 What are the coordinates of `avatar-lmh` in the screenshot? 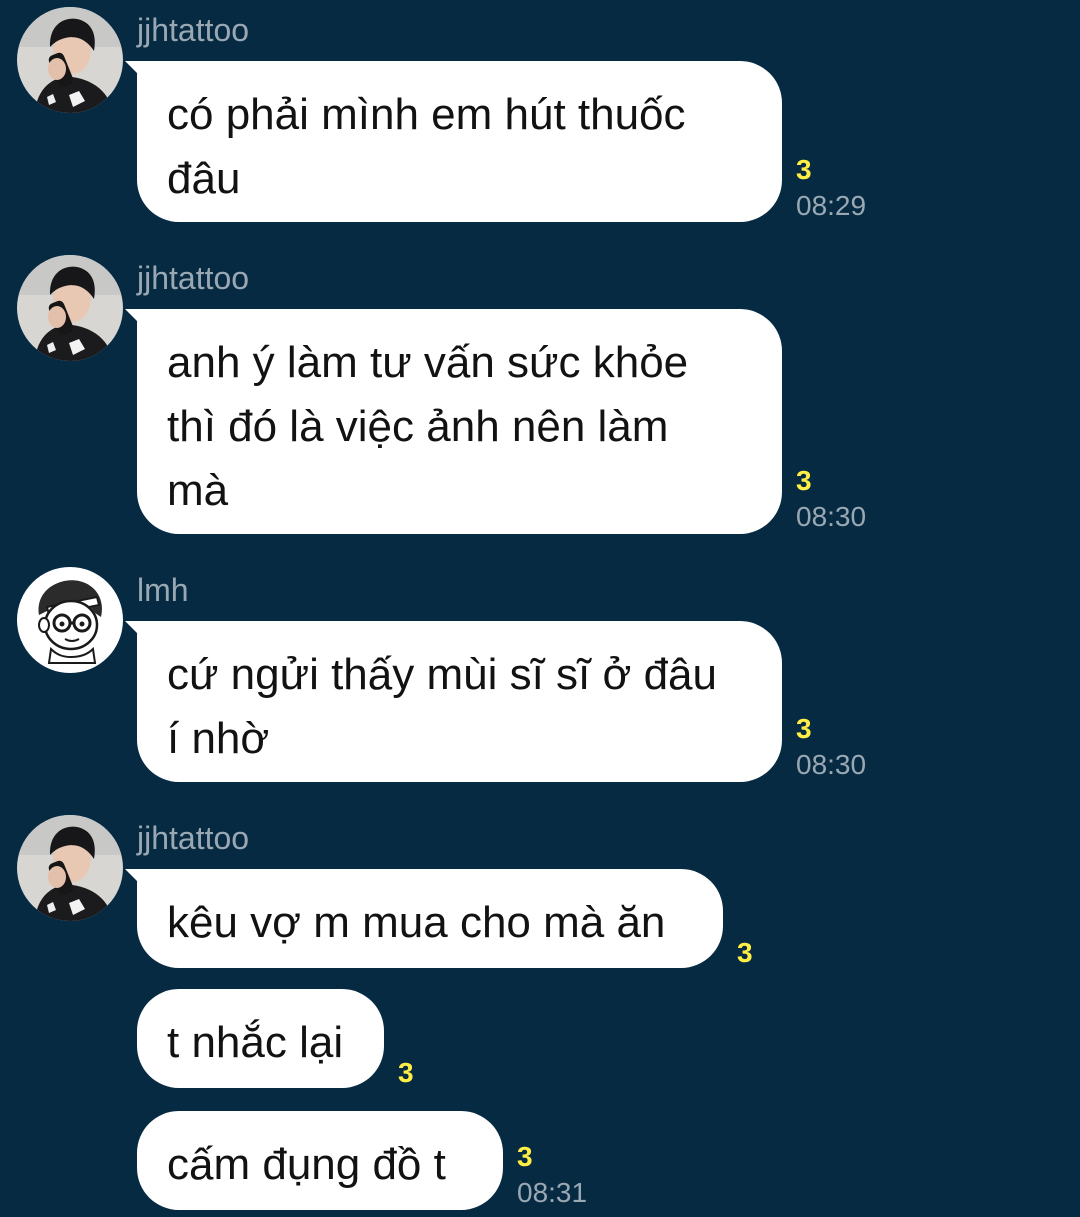 It's located at (70, 620).